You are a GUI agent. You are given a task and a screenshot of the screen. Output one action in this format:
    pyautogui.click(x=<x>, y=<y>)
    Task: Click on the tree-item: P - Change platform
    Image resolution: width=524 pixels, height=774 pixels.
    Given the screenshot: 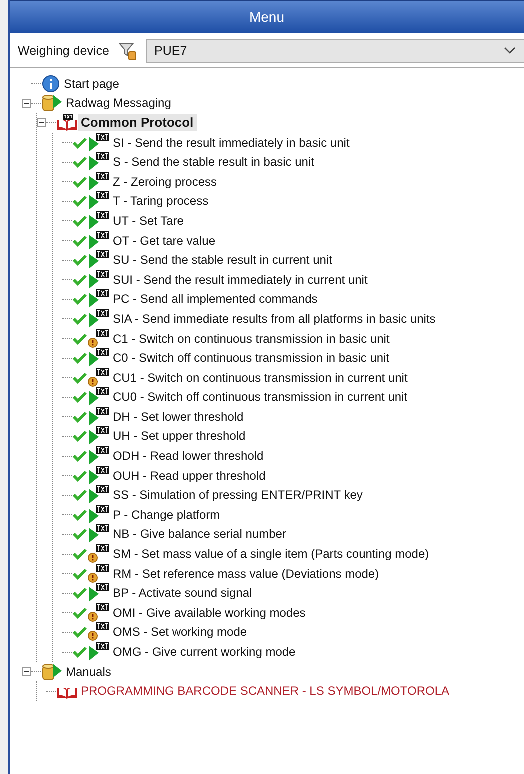 What is the action you would take?
    pyautogui.click(x=167, y=514)
    